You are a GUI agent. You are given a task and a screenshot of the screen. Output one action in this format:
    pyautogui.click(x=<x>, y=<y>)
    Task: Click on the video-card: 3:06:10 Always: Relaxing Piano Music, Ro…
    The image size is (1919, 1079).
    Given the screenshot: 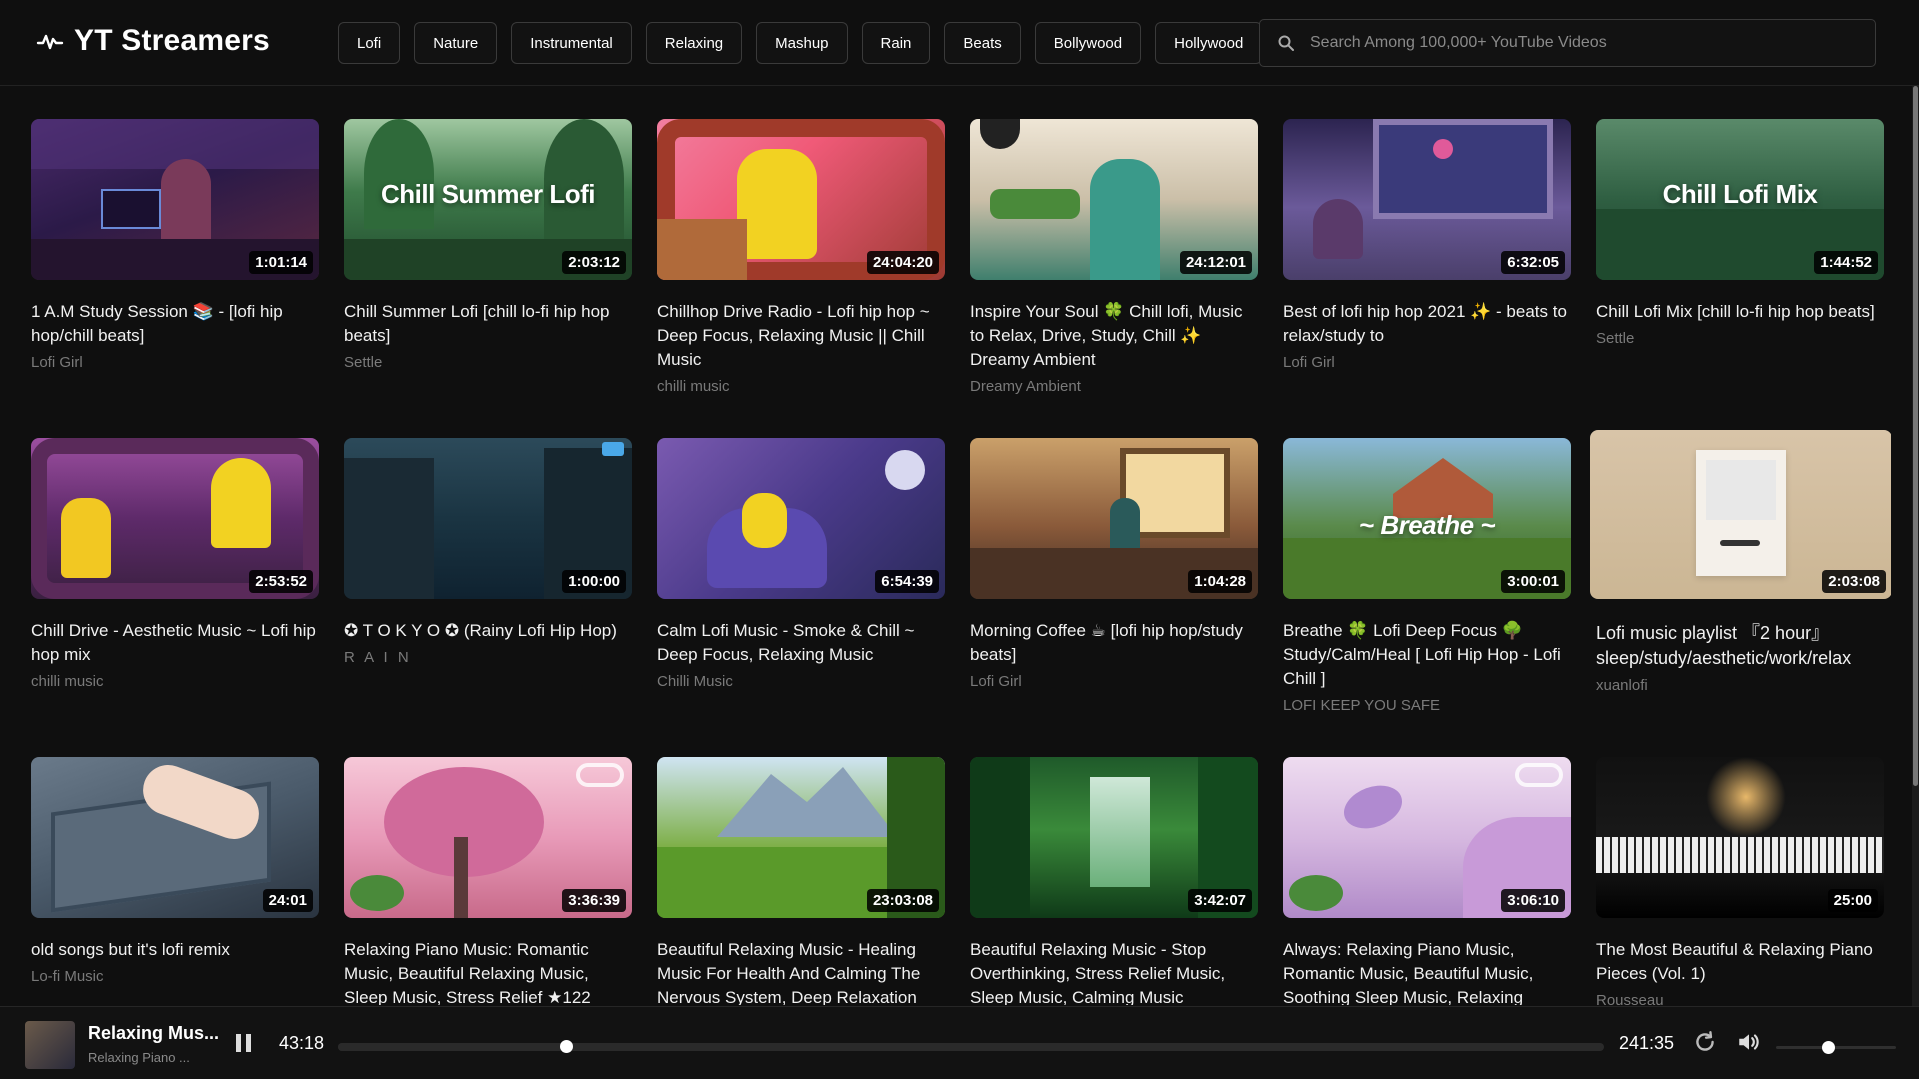 What is the action you would take?
    pyautogui.click(x=1427, y=881)
    